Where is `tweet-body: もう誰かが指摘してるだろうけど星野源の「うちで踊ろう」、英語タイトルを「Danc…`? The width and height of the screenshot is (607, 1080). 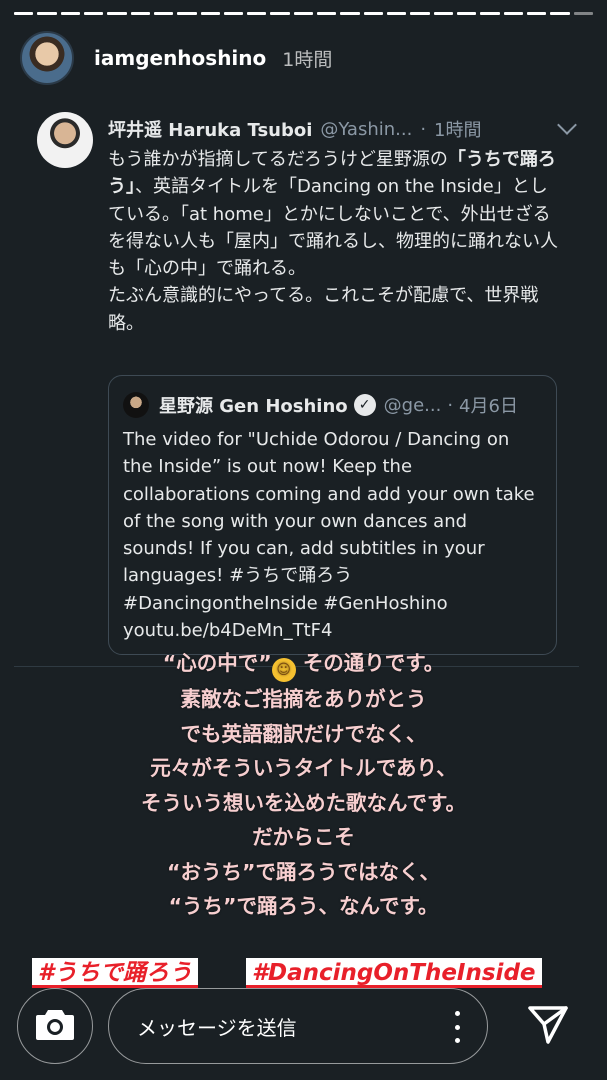
tweet-body: もう誰かが指摘してるだろうけど星野源の「うちで踊ろう」、英語タイトルを「Danc… is located at coordinates (333, 241).